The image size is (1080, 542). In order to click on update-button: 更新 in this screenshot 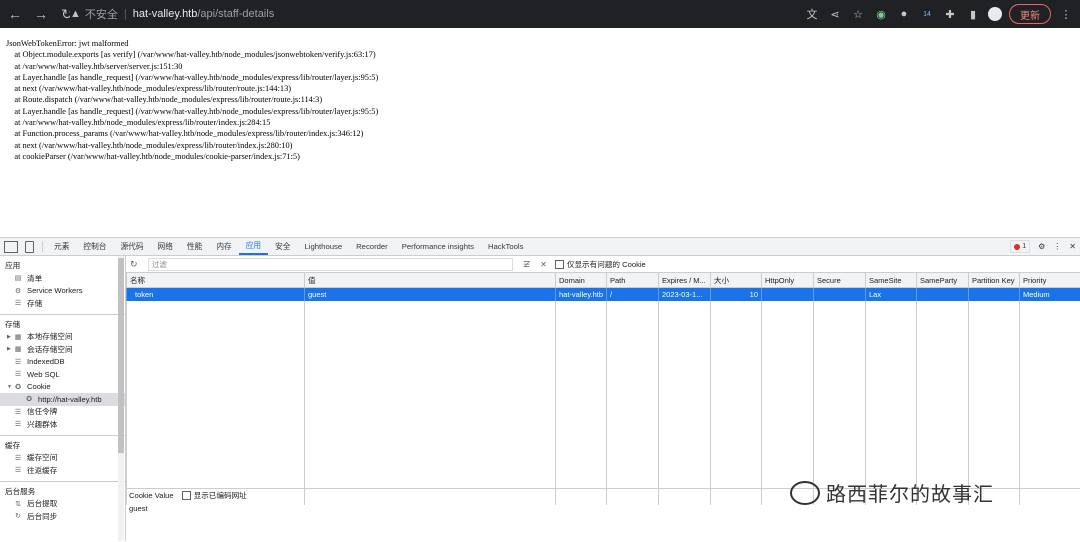, I will do `click(1030, 14)`.